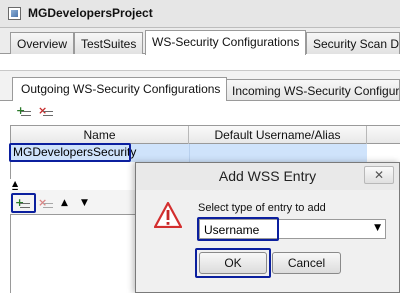 This screenshot has width=400, height=293. What do you see at coordinates (306, 263) in the screenshot?
I see `cancel-button: Cancel` at bounding box center [306, 263].